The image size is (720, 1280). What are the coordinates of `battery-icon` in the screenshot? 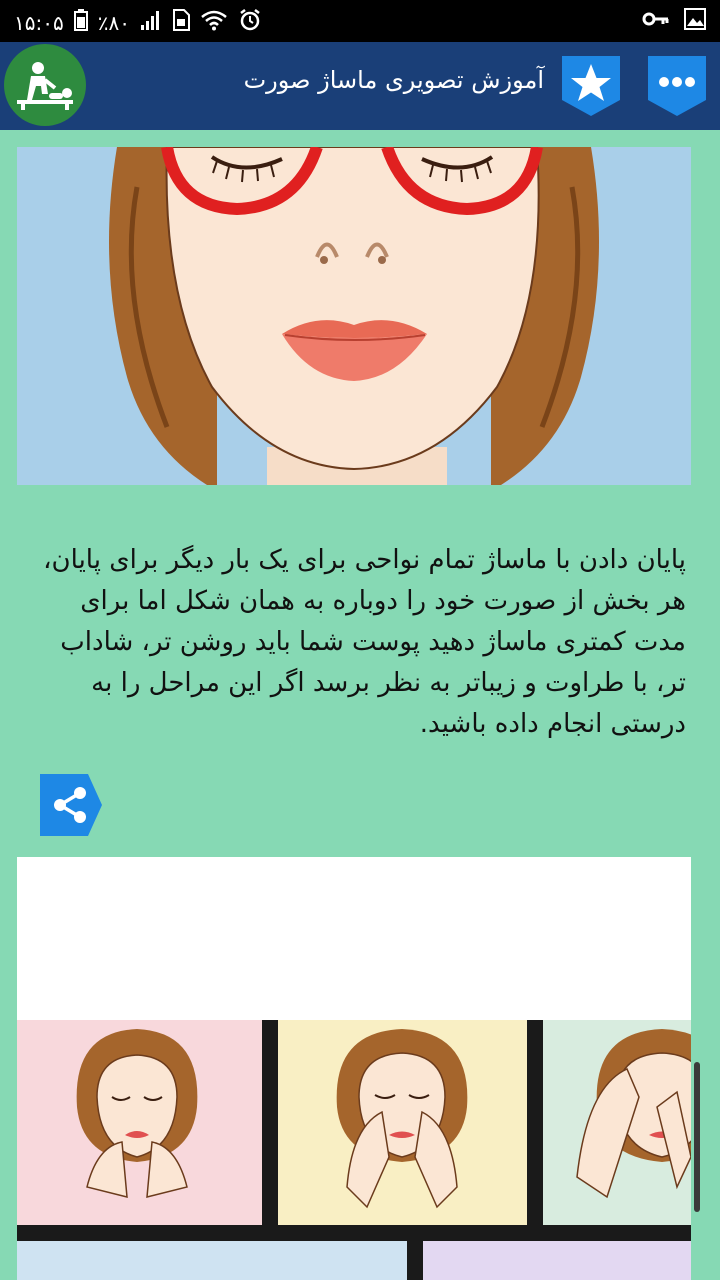 It's located at (80, 22).